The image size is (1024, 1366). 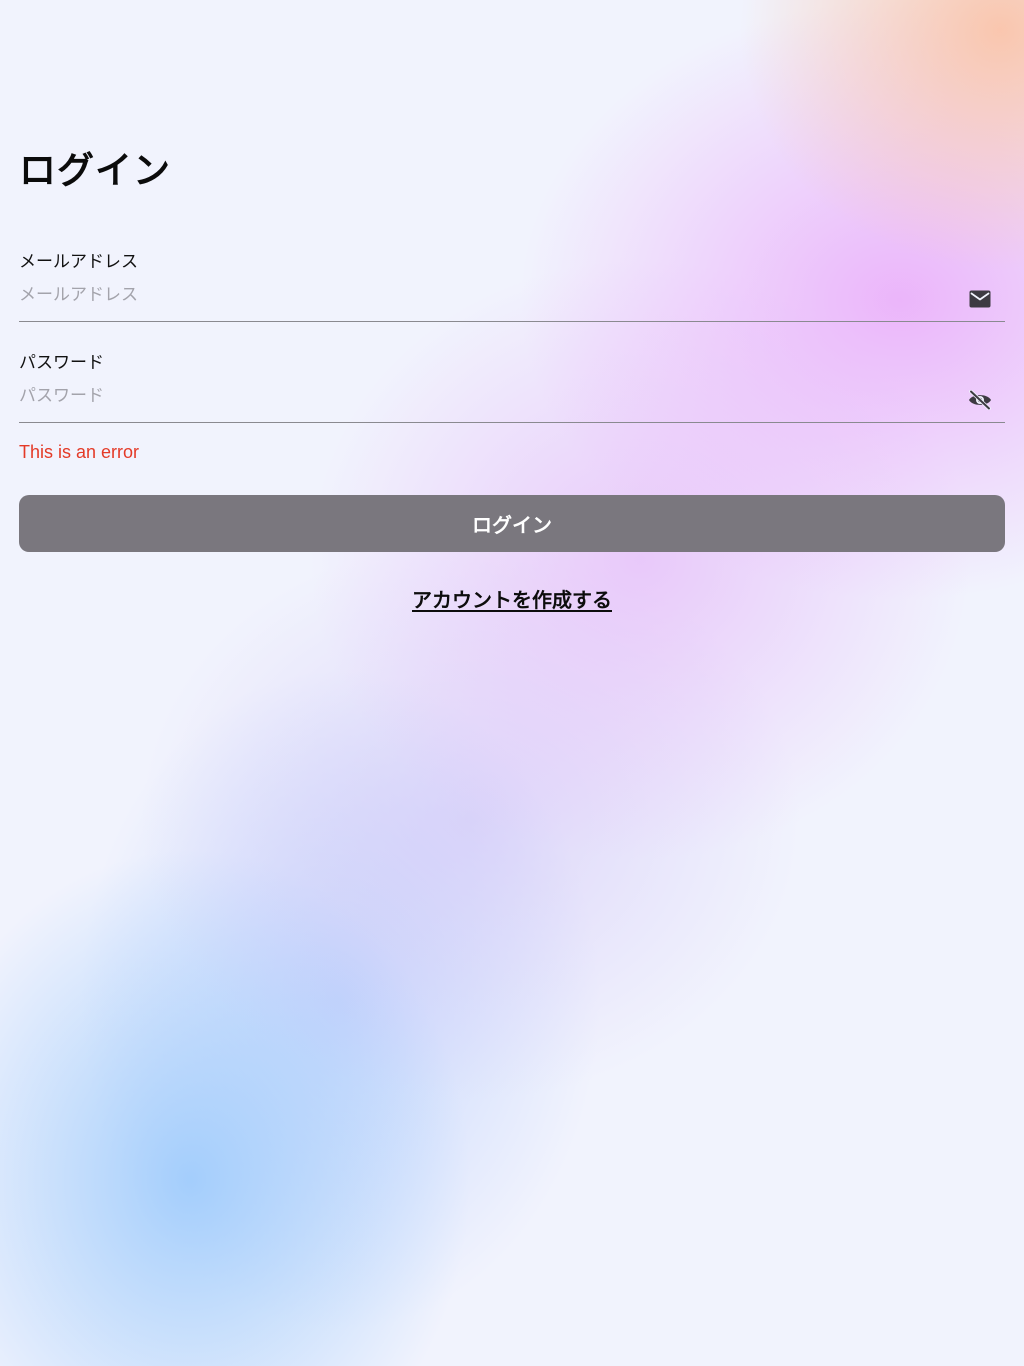 I want to click on error-message: This is an error, so click(x=79, y=452).